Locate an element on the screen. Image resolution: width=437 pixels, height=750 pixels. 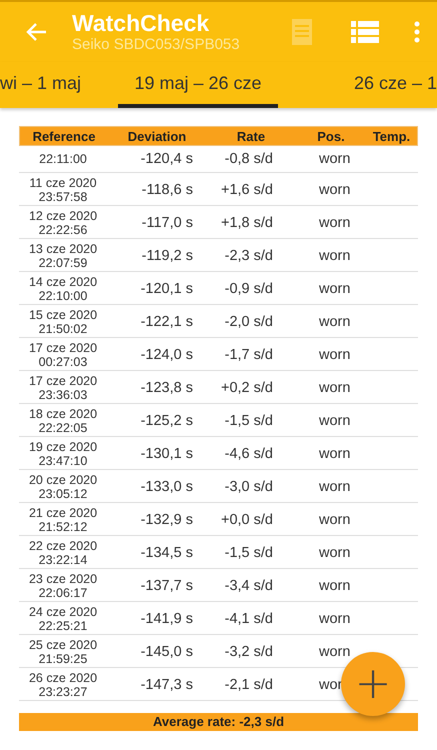
deviation-cell-text: -147,3 s is located at coordinates (167, 684).